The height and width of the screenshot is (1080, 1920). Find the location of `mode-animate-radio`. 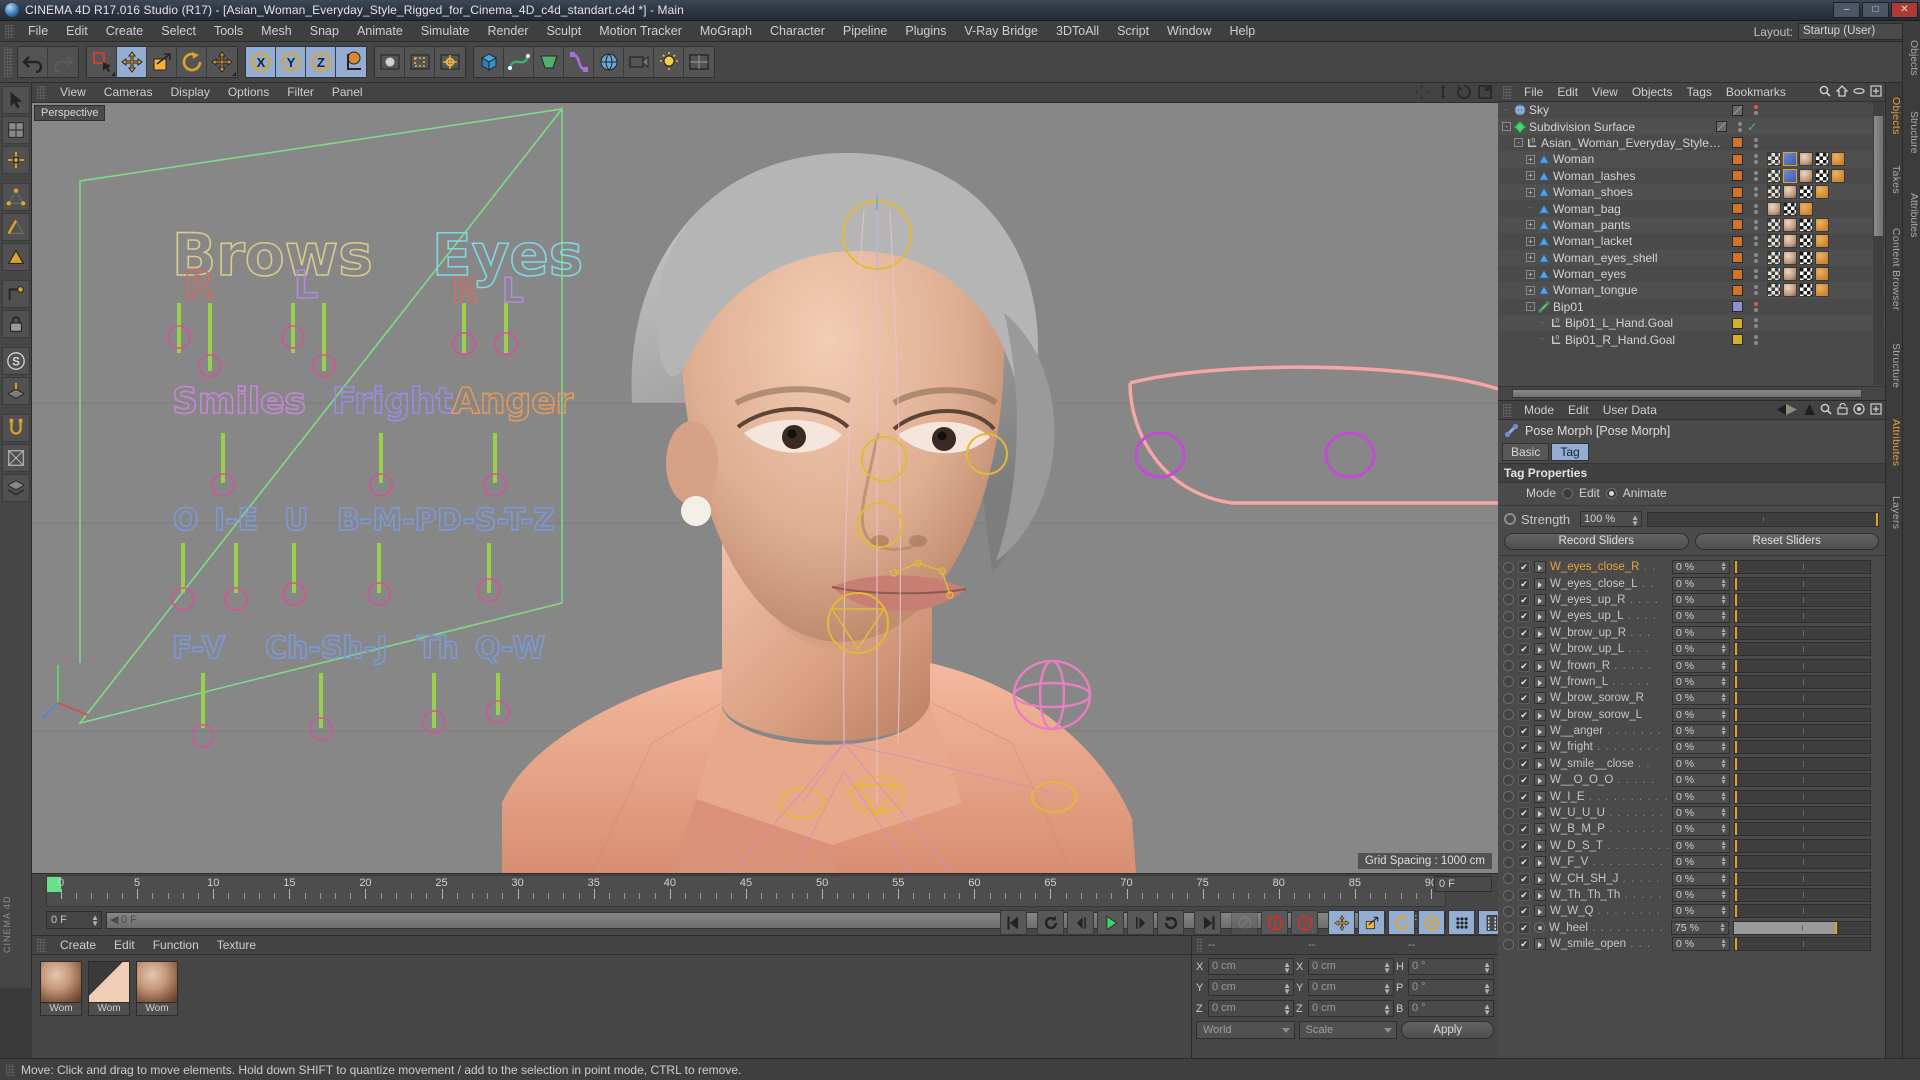

mode-animate-radio is located at coordinates (1611, 493).